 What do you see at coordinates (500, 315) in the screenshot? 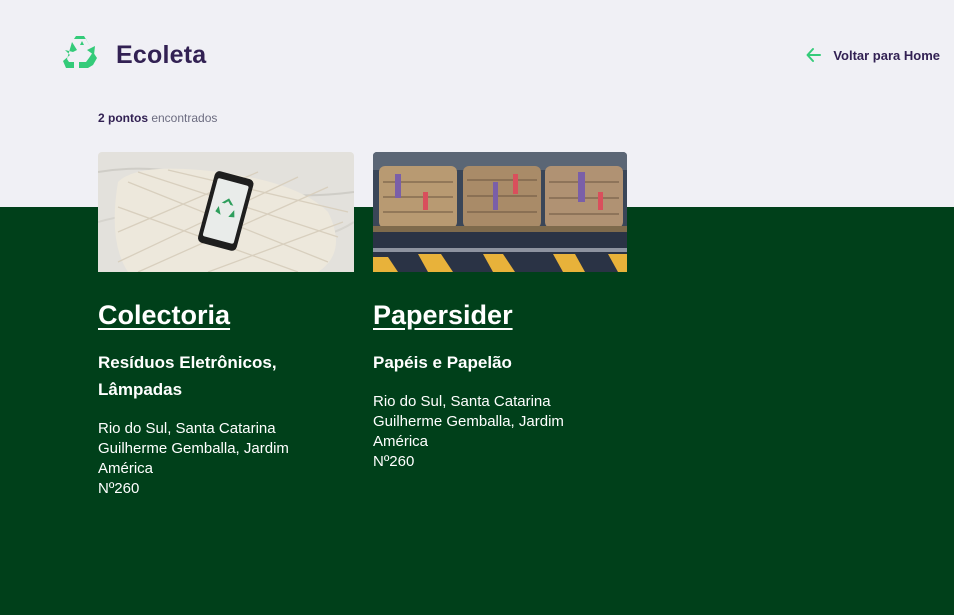
I see `point-name-link: Papersider` at bounding box center [500, 315].